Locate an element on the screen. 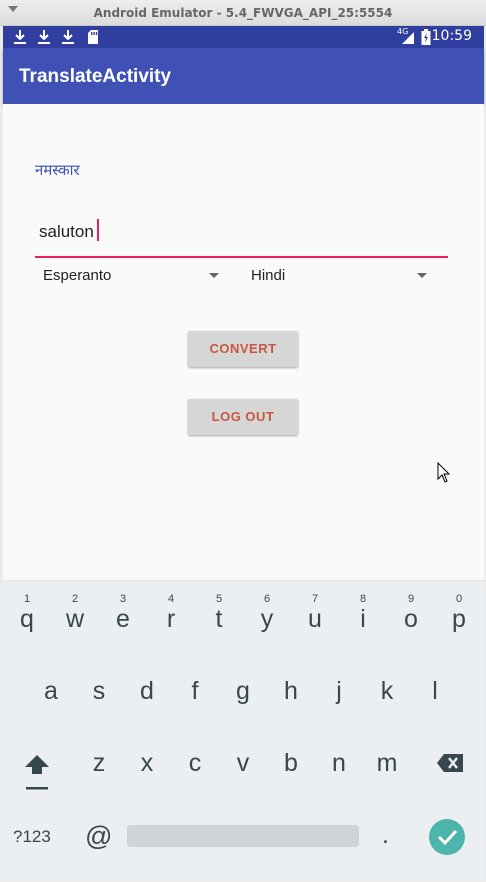 This screenshot has height=882, width=486. key-hint: 0 is located at coordinates (459, 599).